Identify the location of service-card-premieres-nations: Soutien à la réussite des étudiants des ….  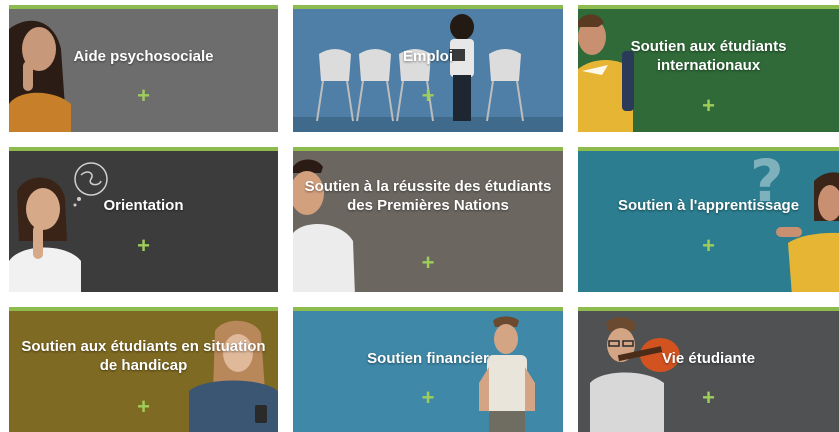
(428, 219).